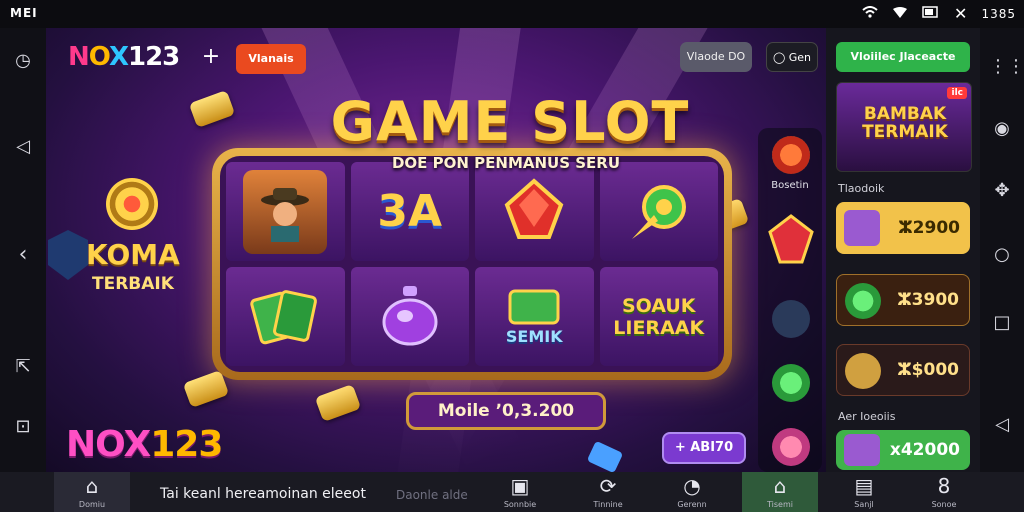 This screenshot has height=512, width=1024. Describe the element at coordinates (23, 61) in the screenshot. I see `clock-icon: ◷` at that location.